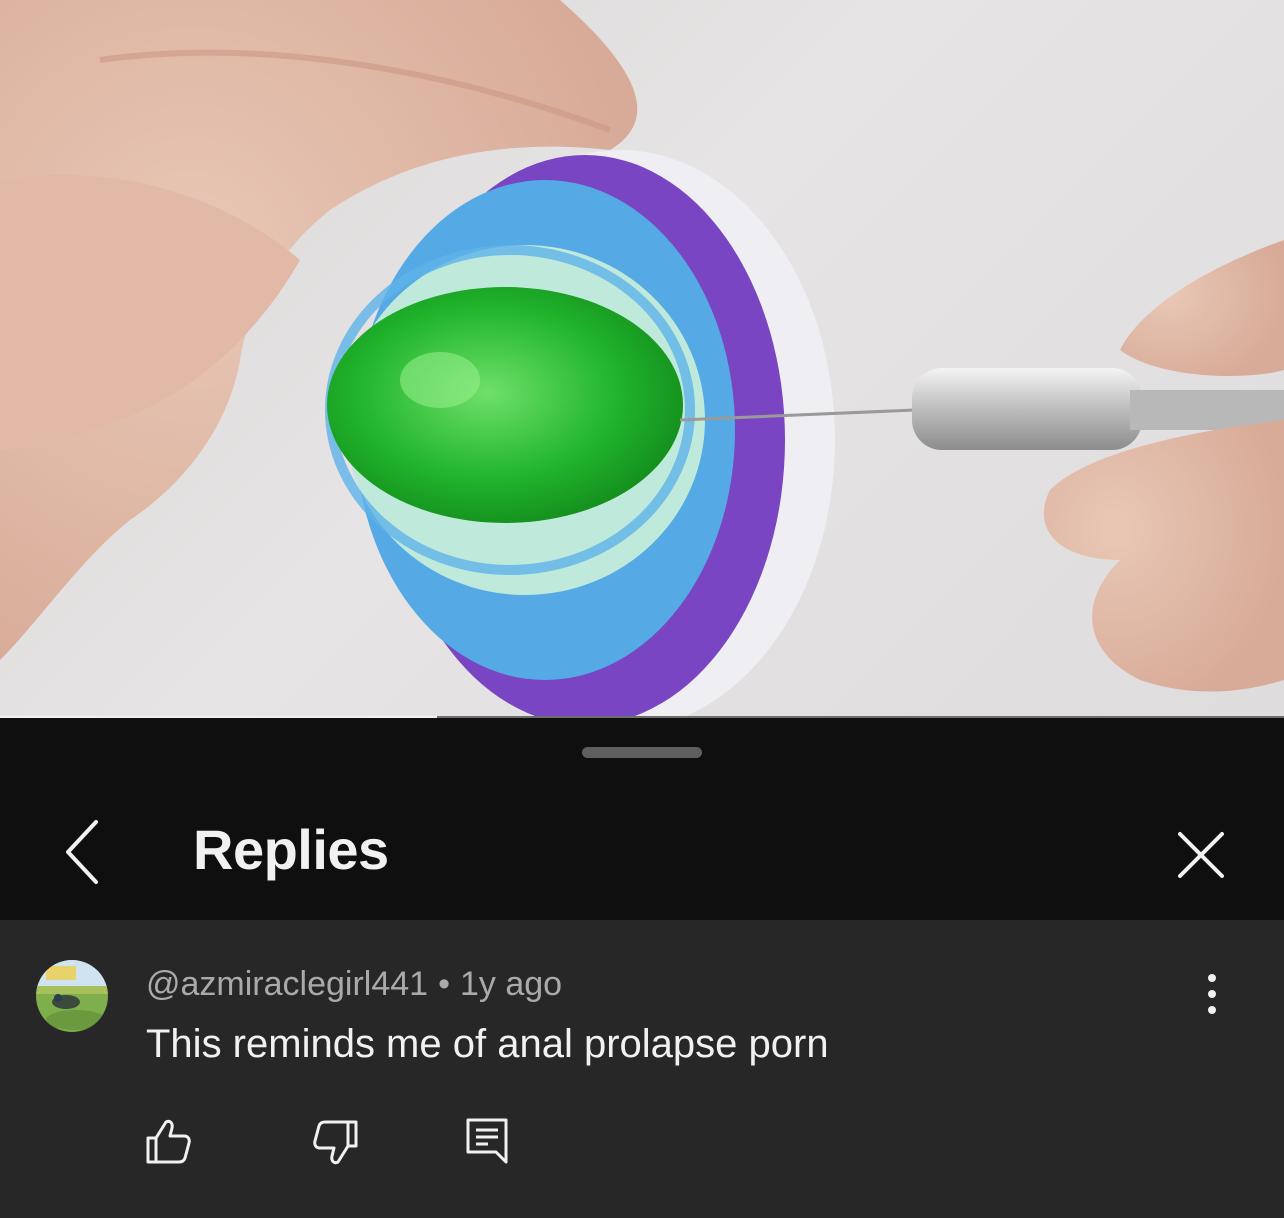 The width and height of the screenshot is (1284, 1218). What do you see at coordinates (642, 717) in the screenshot?
I see `video-progress-bar` at bounding box center [642, 717].